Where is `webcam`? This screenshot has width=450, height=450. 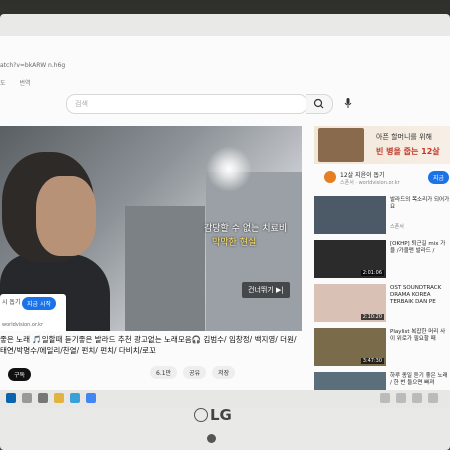
webcam is located at coordinates (211, 438).